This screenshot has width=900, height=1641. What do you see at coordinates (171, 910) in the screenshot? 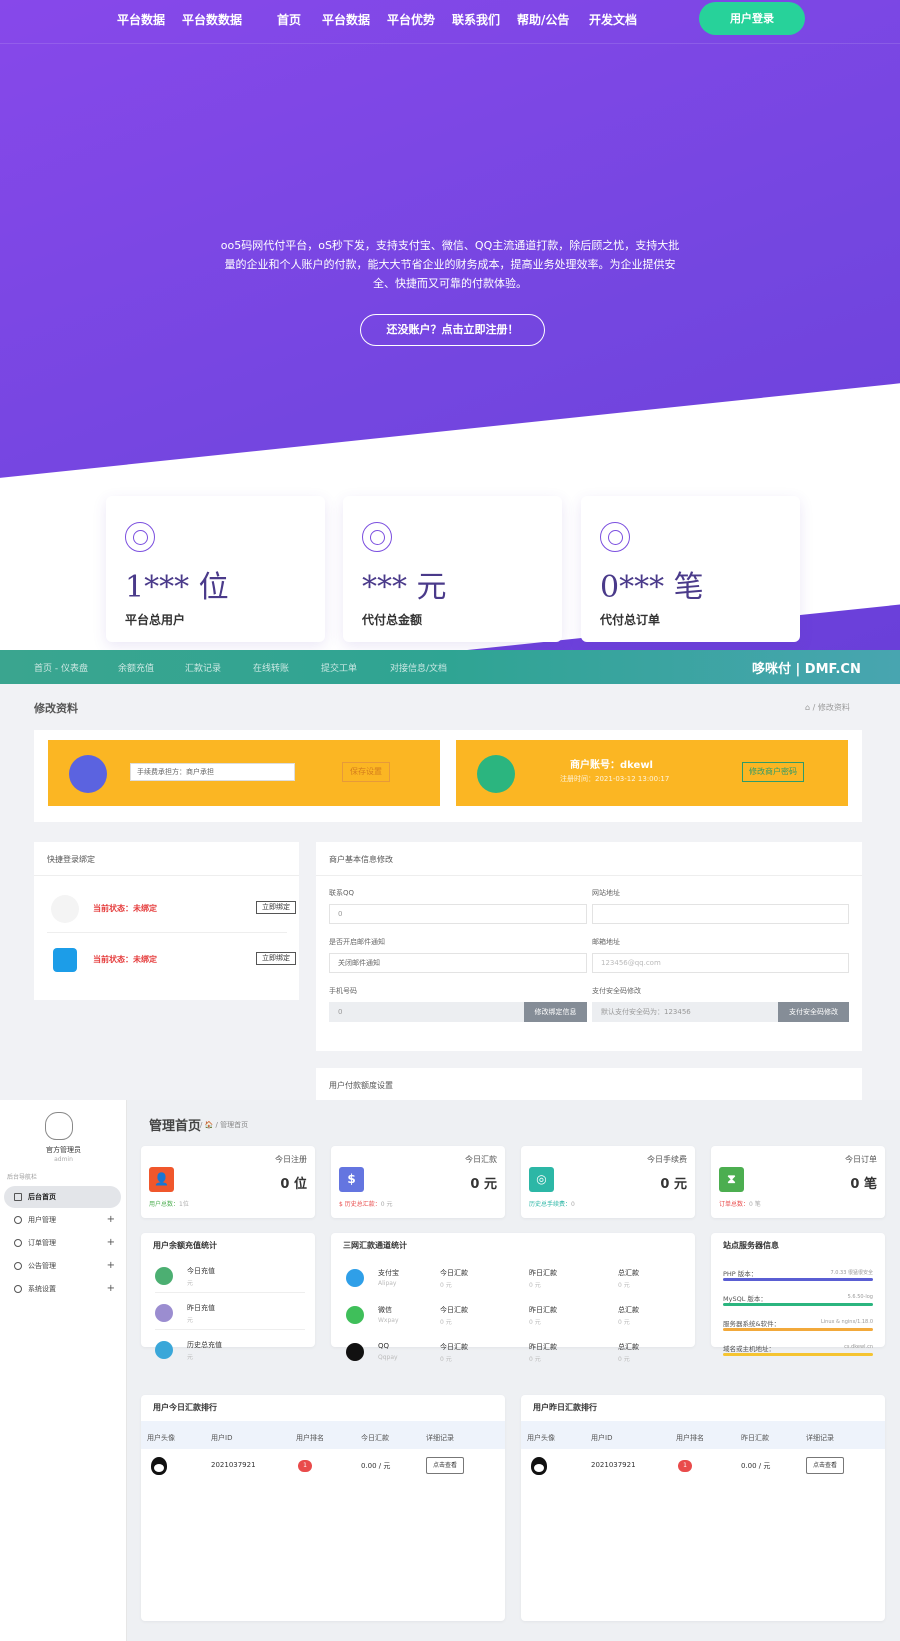
I see `quick-login-row-qq: 当前状态：未绑定 立即绑定` at bounding box center [171, 910].